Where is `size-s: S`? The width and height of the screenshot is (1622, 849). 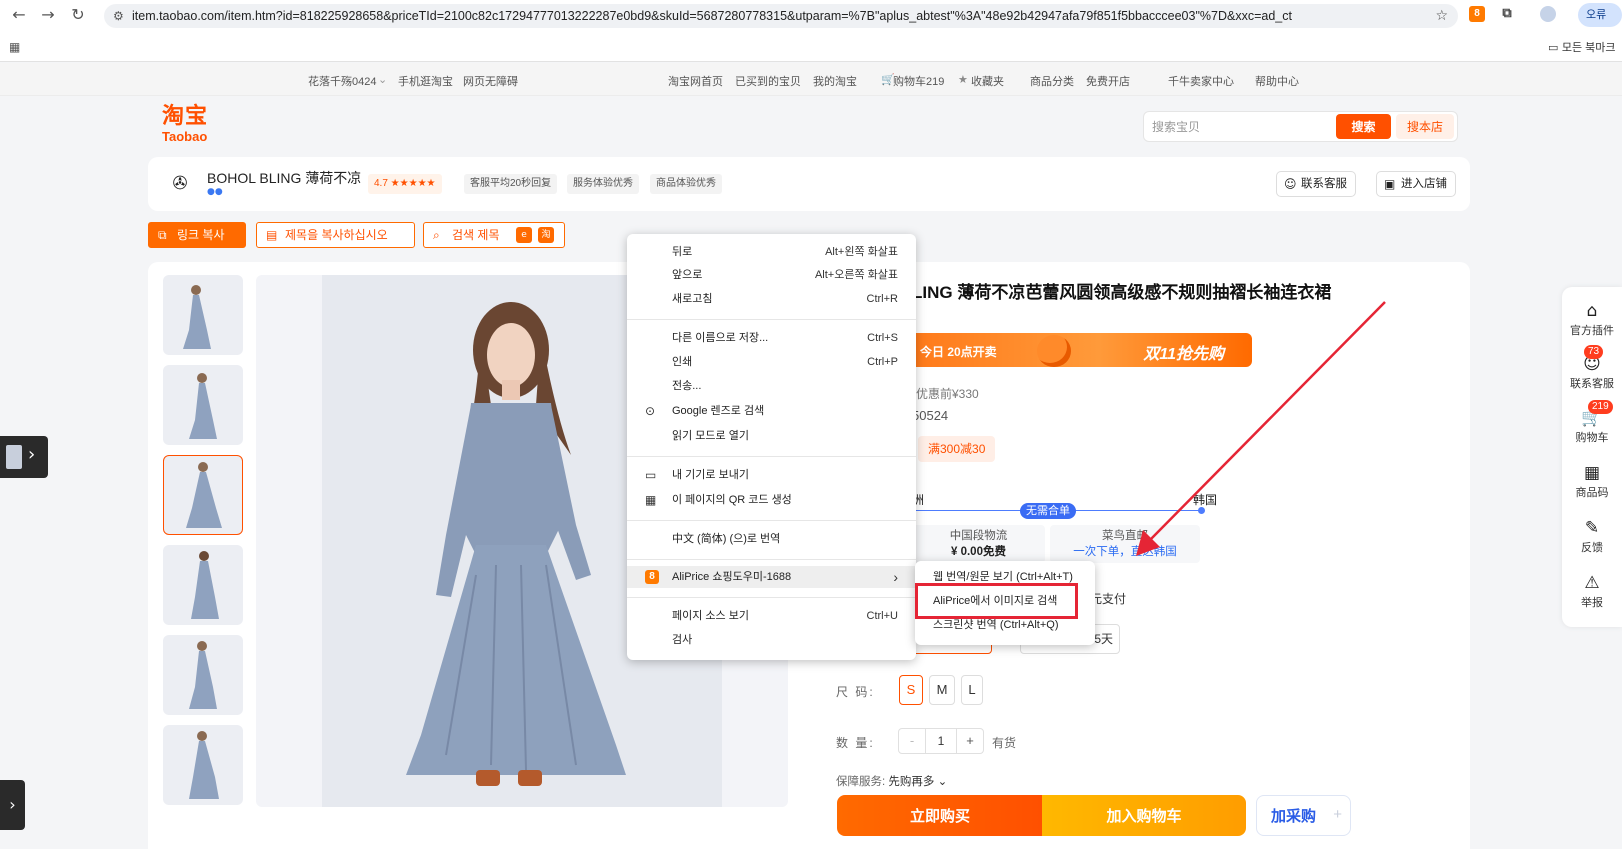 size-s: S is located at coordinates (911, 690).